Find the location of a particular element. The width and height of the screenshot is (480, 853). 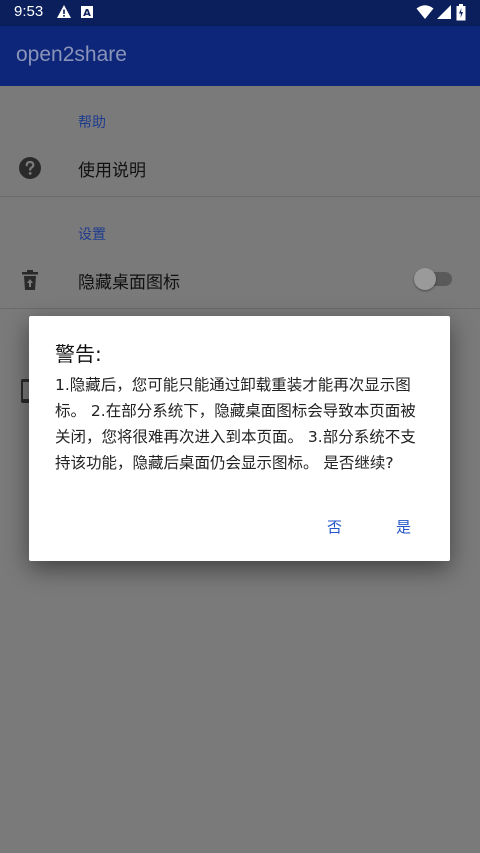

help-icon is located at coordinates (30, 168).